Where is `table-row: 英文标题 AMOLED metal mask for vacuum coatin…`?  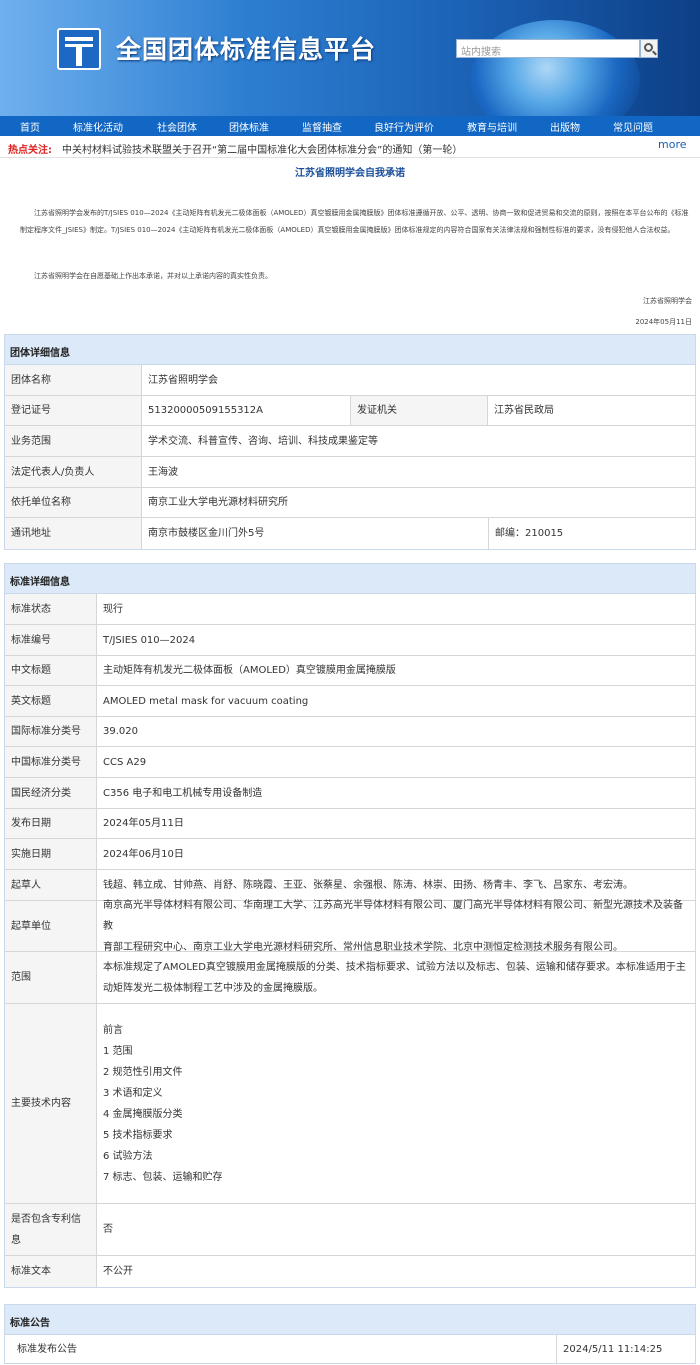 table-row: 英文标题 AMOLED metal mask for vacuum coatin… is located at coordinates (350, 701).